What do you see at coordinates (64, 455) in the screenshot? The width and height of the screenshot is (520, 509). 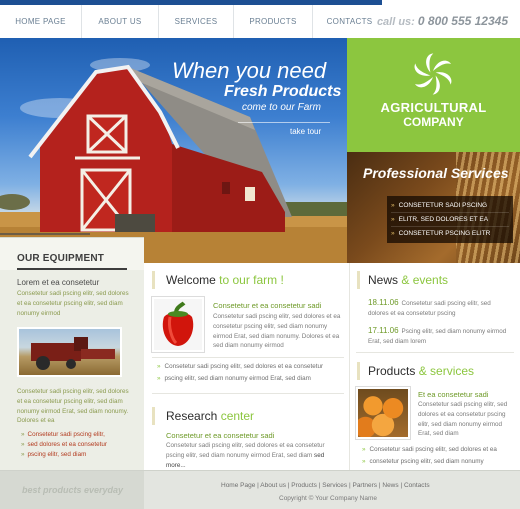 I see `sidebar-link: » pscing elitr, sed diam` at bounding box center [64, 455].